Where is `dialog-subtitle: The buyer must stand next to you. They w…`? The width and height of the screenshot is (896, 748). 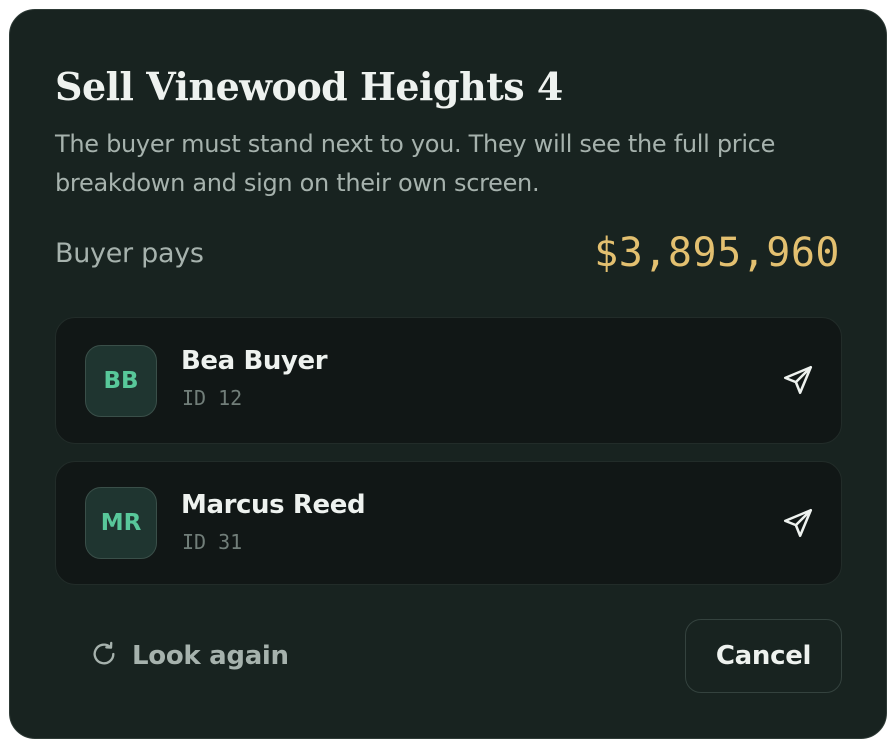
dialog-subtitle: The buyer must stand next to you. They w… is located at coordinates (415, 163).